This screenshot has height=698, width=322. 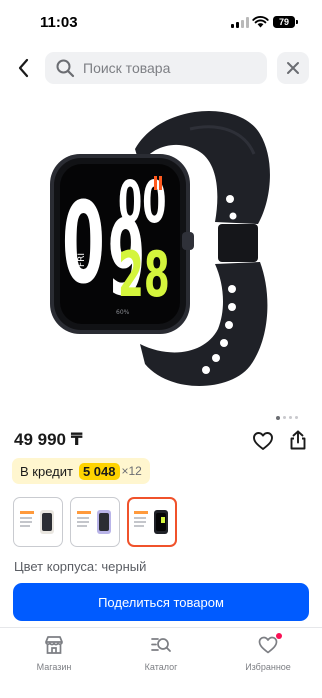 What do you see at coordinates (161, 667) in the screenshot?
I see `tab-catalog-label: Каталог` at bounding box center [161, 667].